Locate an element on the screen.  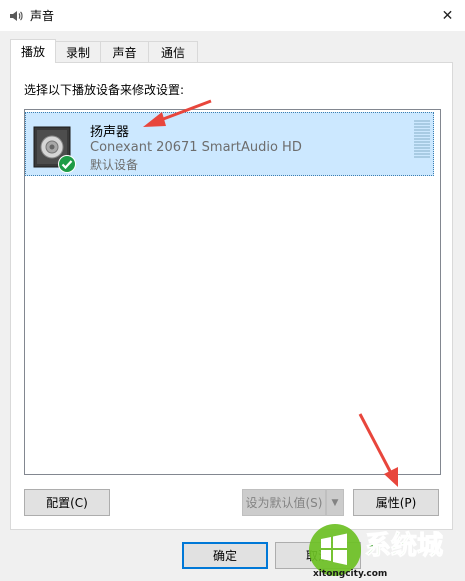
title-bar is located at coordinates (232, 15).